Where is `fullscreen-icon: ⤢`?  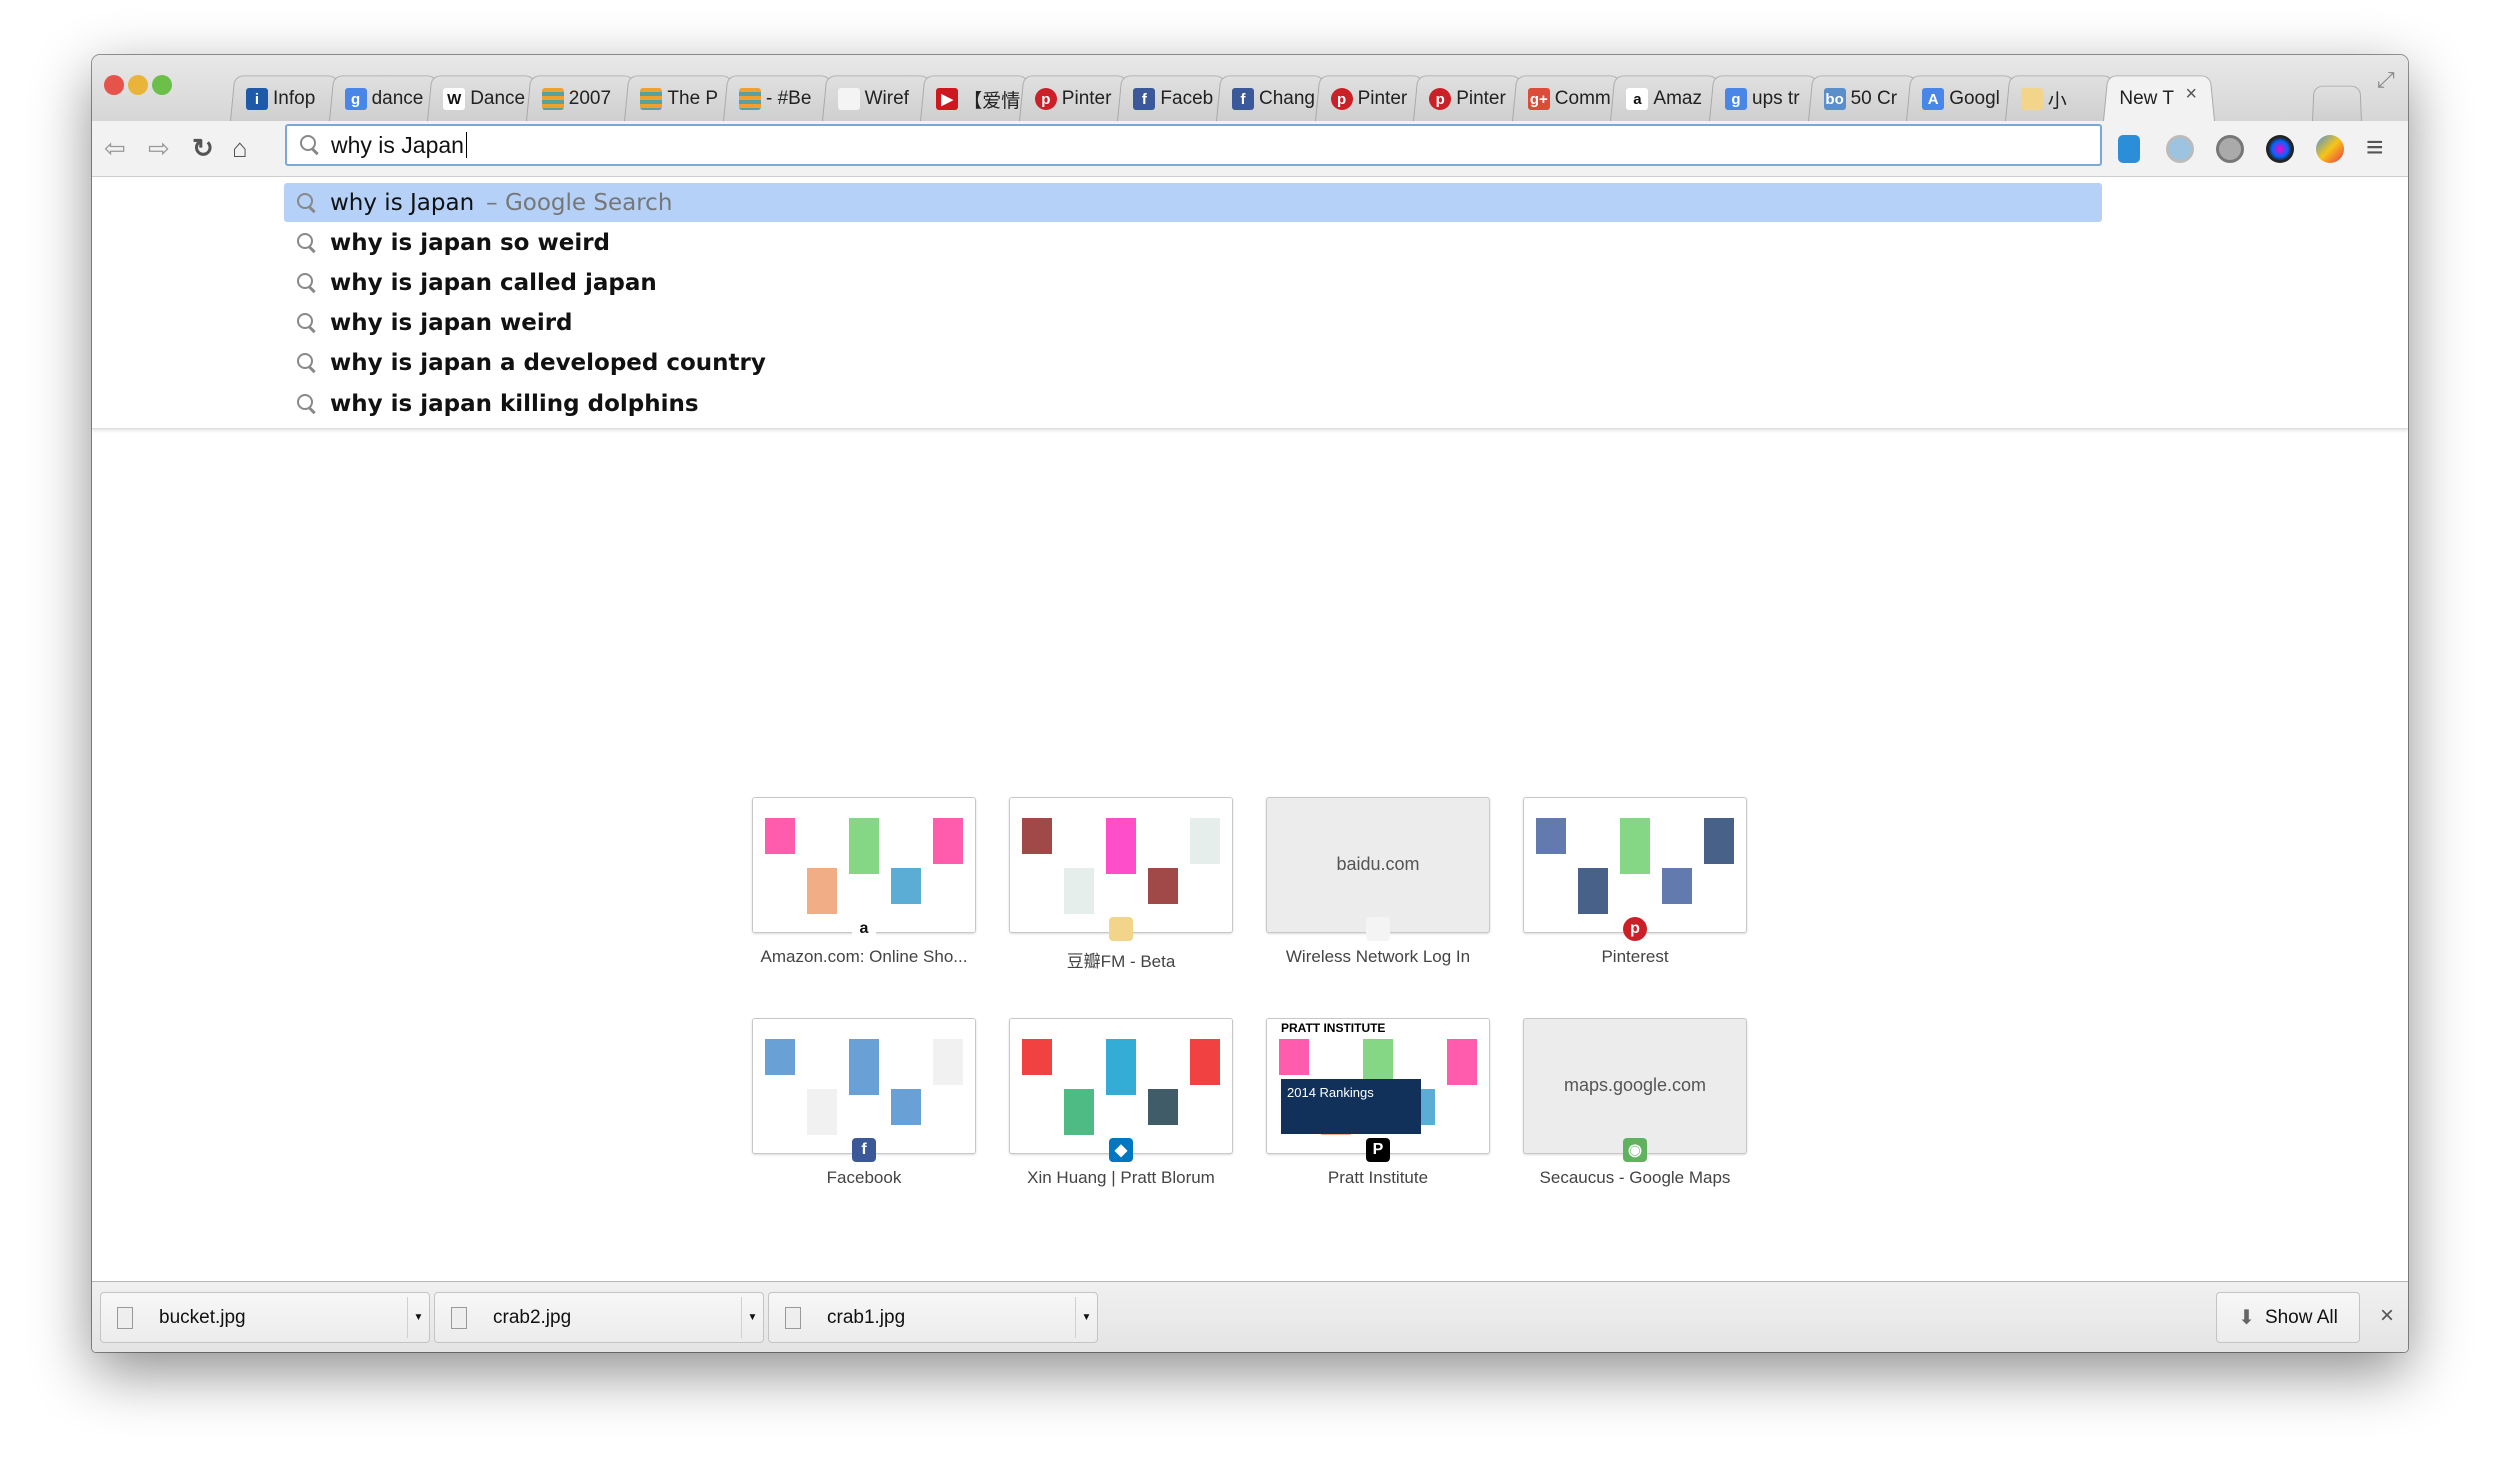 fullscreen-icon: ⤢ is located at coordinates (2386, 80).